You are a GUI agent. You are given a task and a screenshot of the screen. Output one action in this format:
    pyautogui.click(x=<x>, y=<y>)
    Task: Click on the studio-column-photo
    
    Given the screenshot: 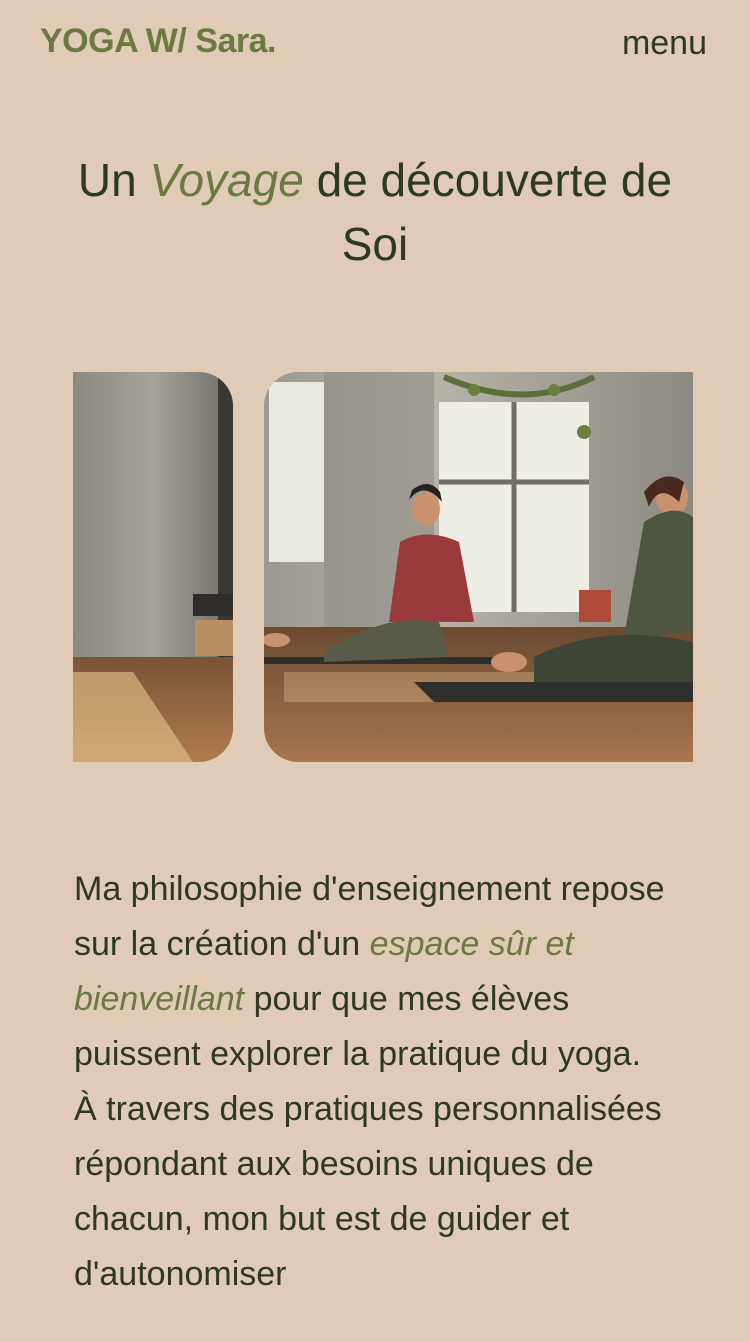 What is the action you would take?
    pyautogui.click(x=153, y=567)
    